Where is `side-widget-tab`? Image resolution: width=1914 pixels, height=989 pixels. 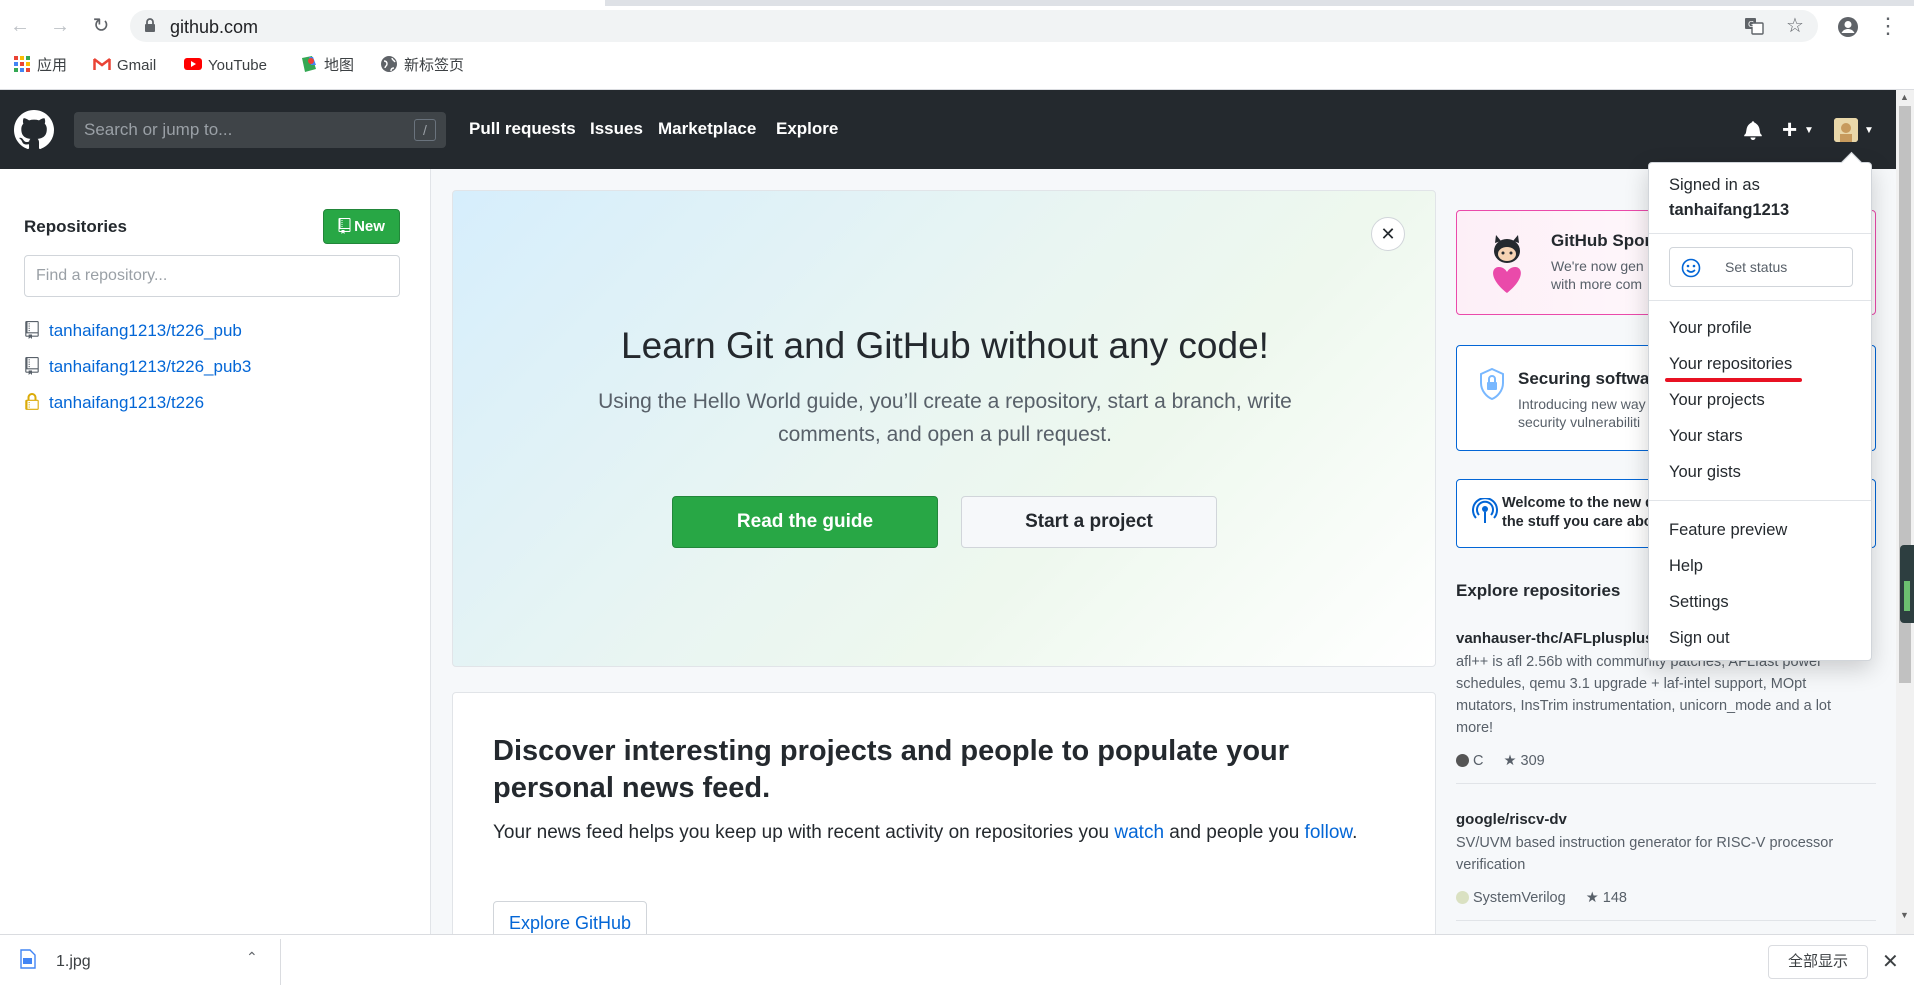 side-widget-tab is located at coordinates (1907, 584).